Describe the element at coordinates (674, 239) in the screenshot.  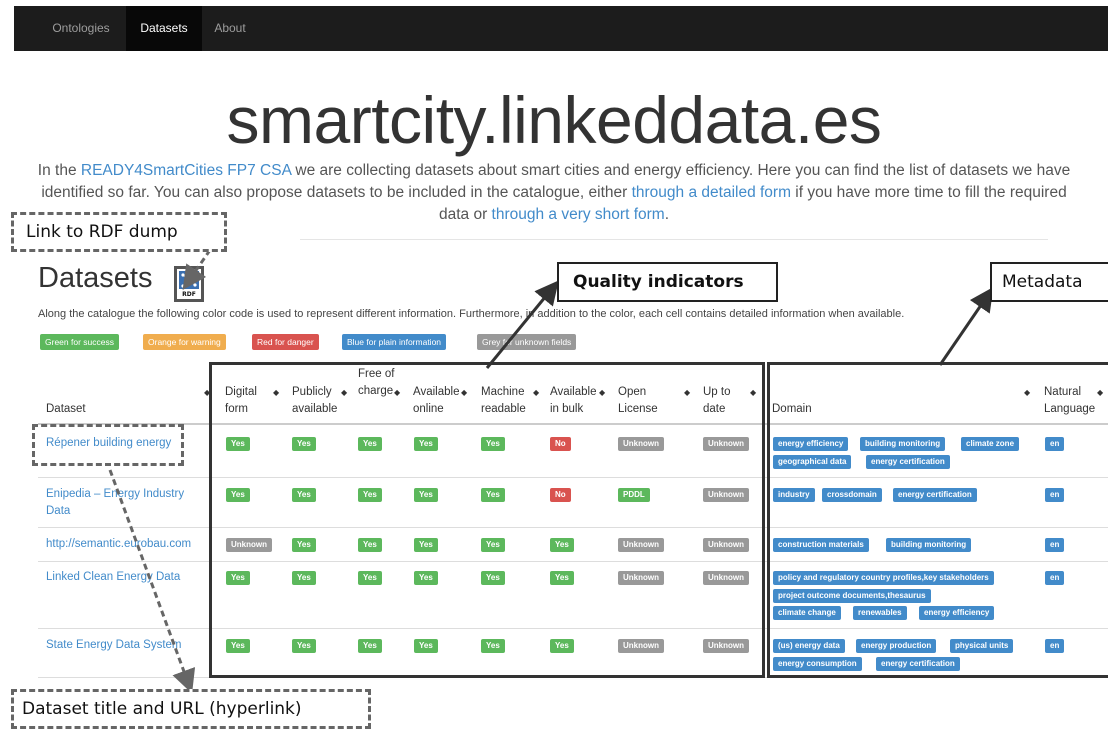
I see `divider` at that location.